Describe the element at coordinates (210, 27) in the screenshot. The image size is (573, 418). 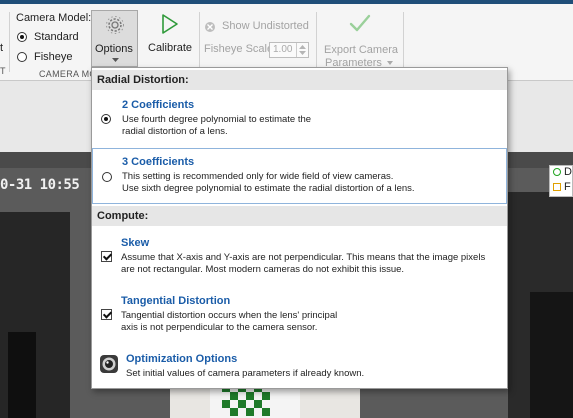
I see `undistort-icon` at that location.